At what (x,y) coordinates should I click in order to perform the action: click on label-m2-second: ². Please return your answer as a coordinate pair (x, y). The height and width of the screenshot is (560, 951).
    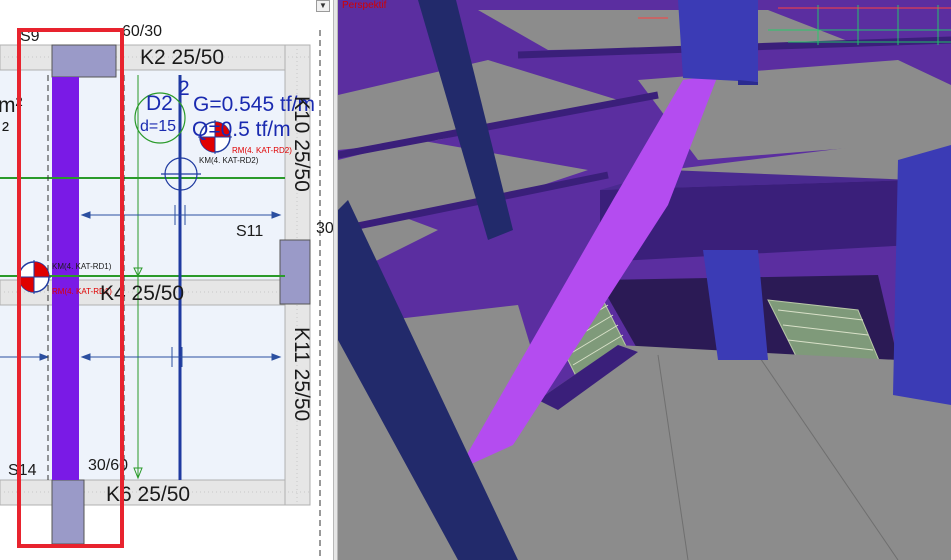
    Looking at the image, I should click on (5, 130).